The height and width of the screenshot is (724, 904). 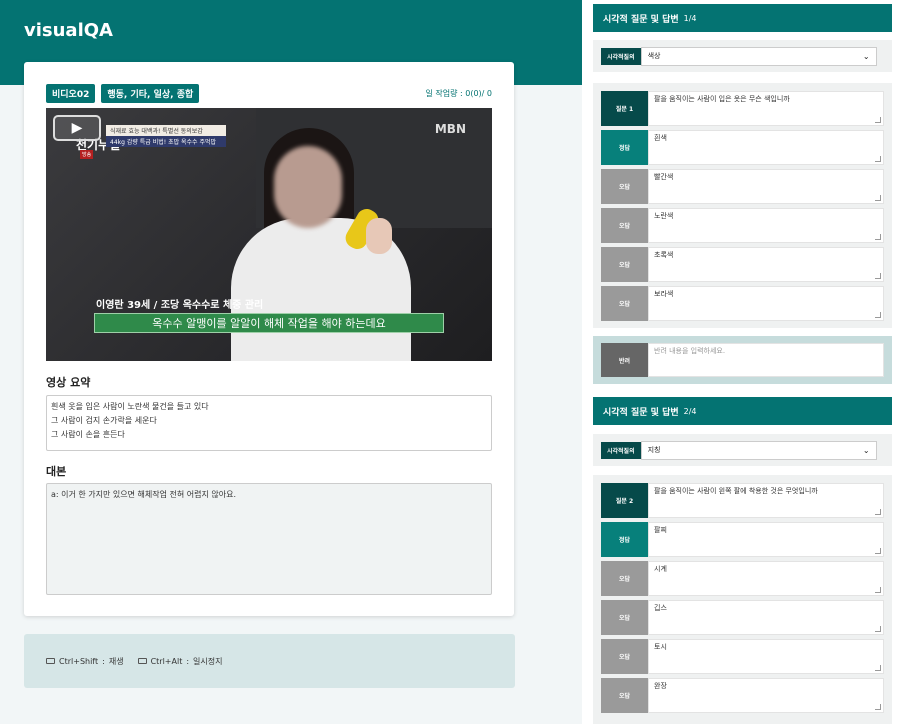 I want to click on summary-label: 영상 요약, so click(x=68, y=382).